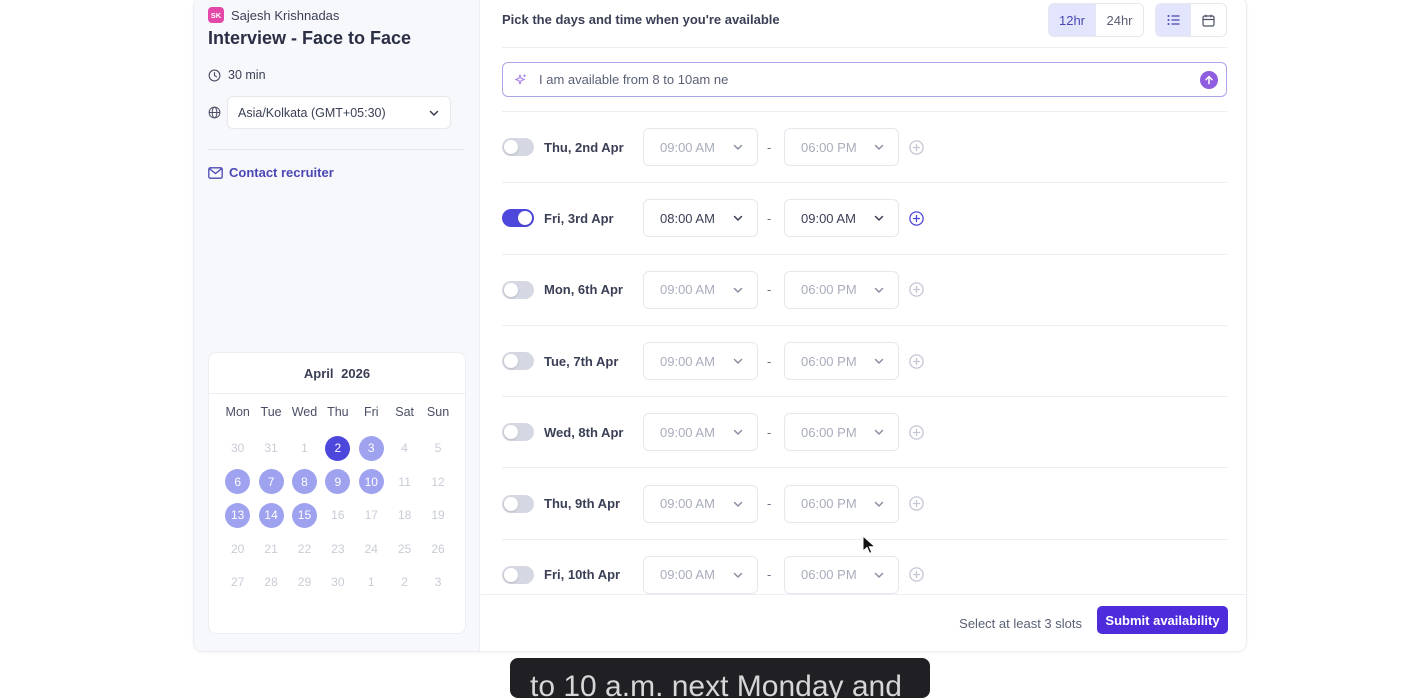 This screenshot has height=698, width=1421. I want to click on calendar-day-available: 14, so click(270, 516).